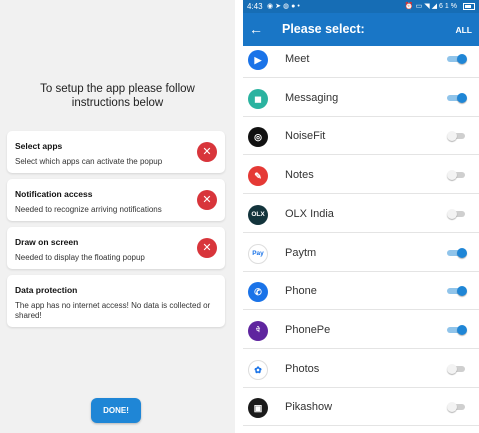 The height and width of the screenshot is (433, 479). I want to click on card-title: Draw on screen, so click(47, 242).